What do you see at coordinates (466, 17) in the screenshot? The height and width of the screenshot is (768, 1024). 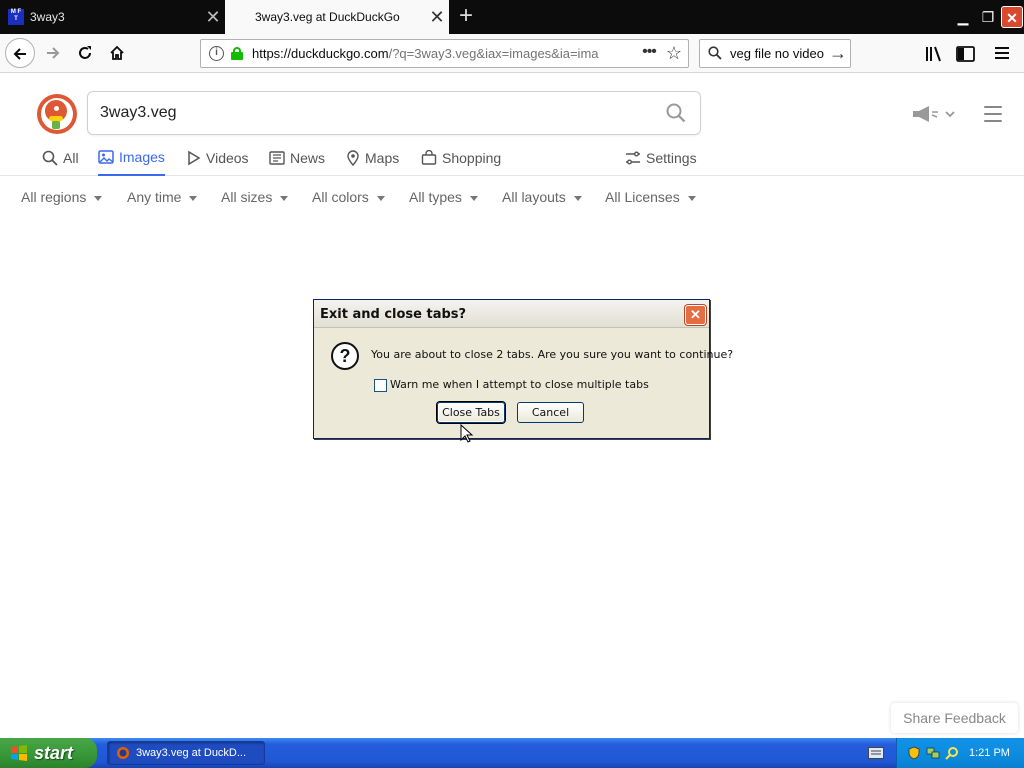 I see `new-tab-button: +` at bounding box center [466, 17].